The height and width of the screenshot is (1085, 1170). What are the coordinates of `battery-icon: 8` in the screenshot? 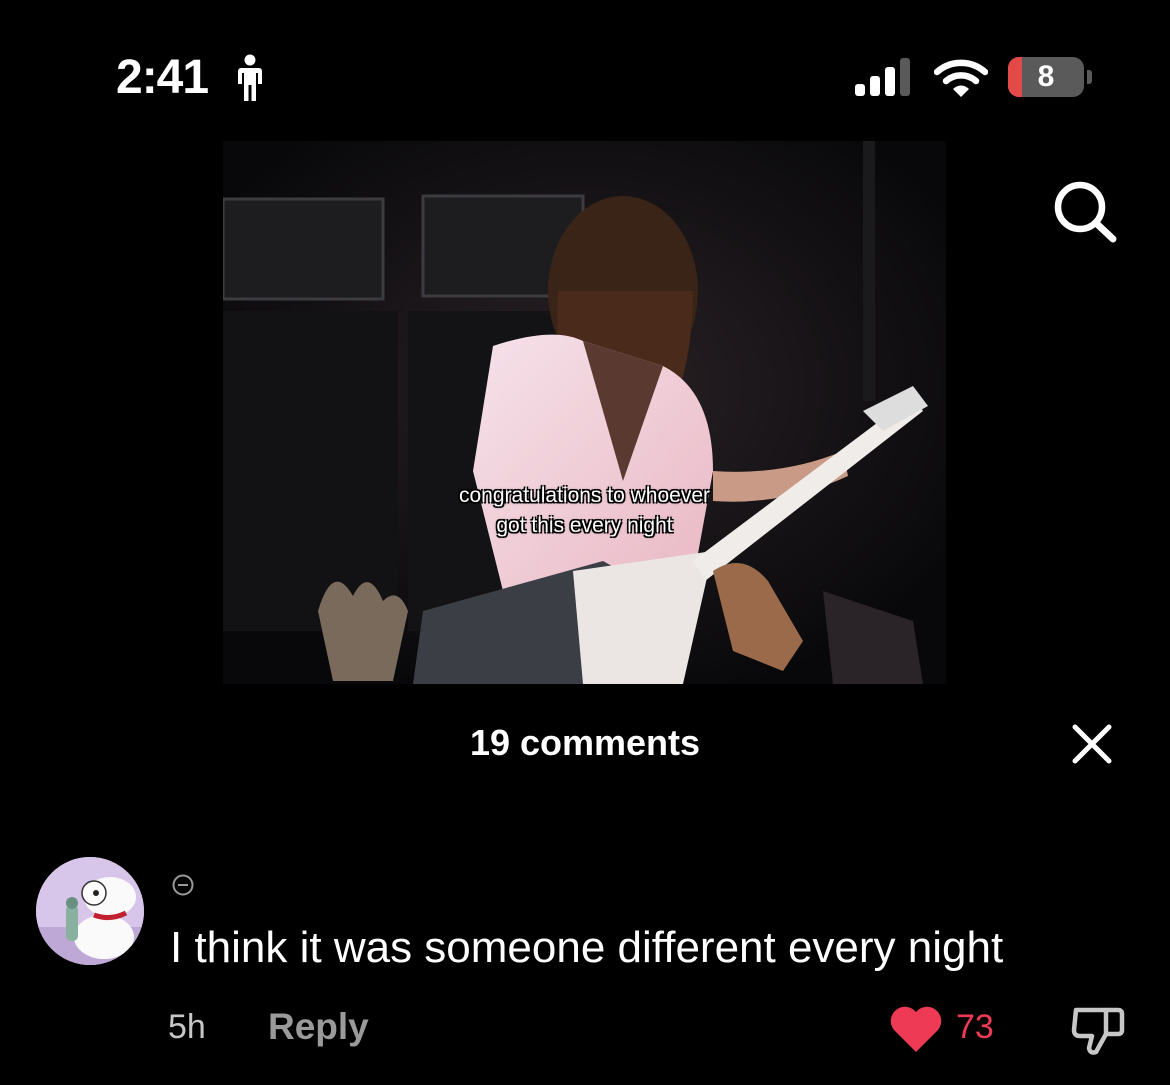 It's located at (1046, 77).